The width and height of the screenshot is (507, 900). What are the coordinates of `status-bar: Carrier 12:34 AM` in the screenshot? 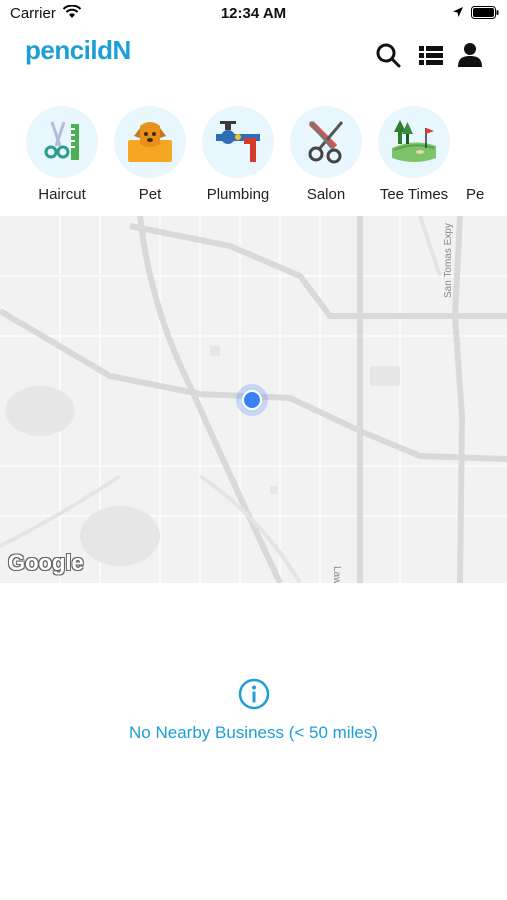 It's located at (253, 14).